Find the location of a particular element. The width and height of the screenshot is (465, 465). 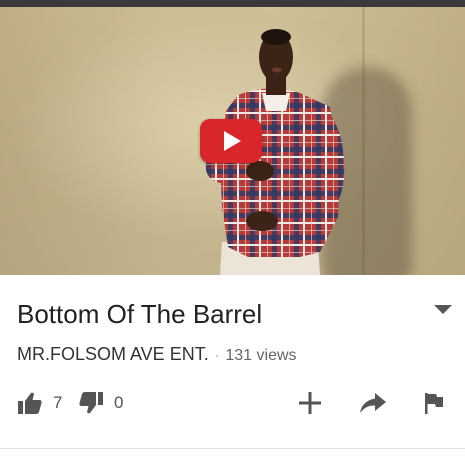

play-icon is located at coordinates (232, 141).